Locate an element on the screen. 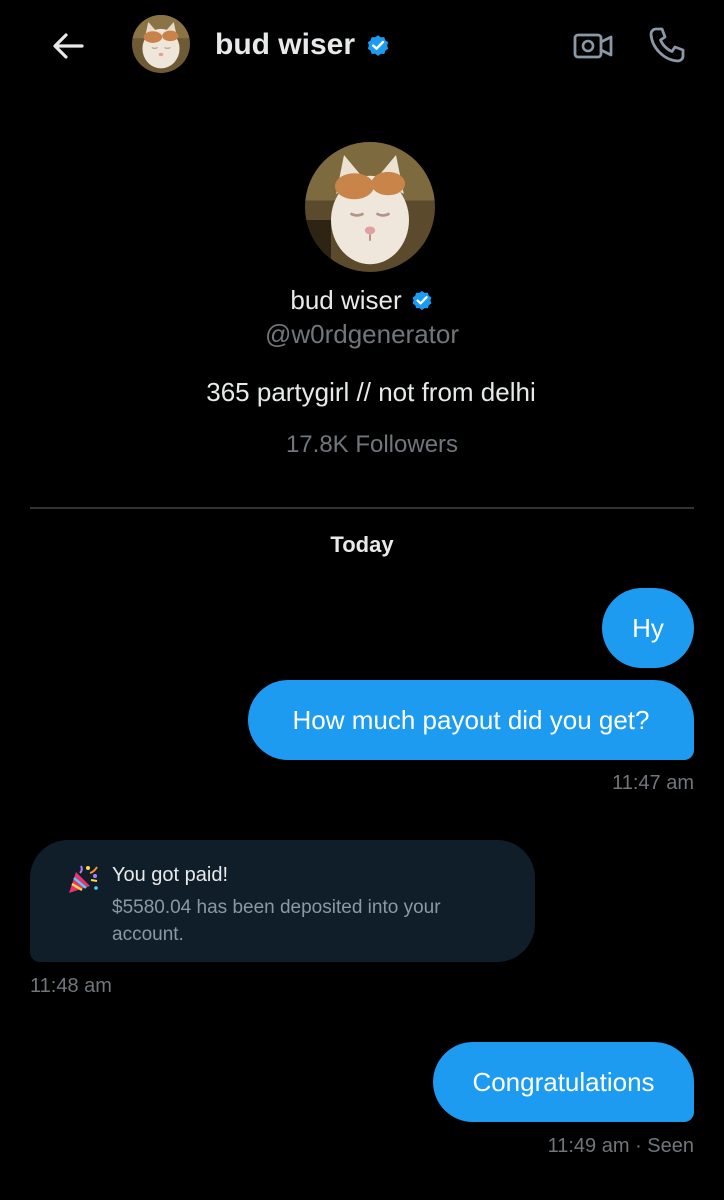  profile-name: bud wiser is located at coordinates (362, 300).